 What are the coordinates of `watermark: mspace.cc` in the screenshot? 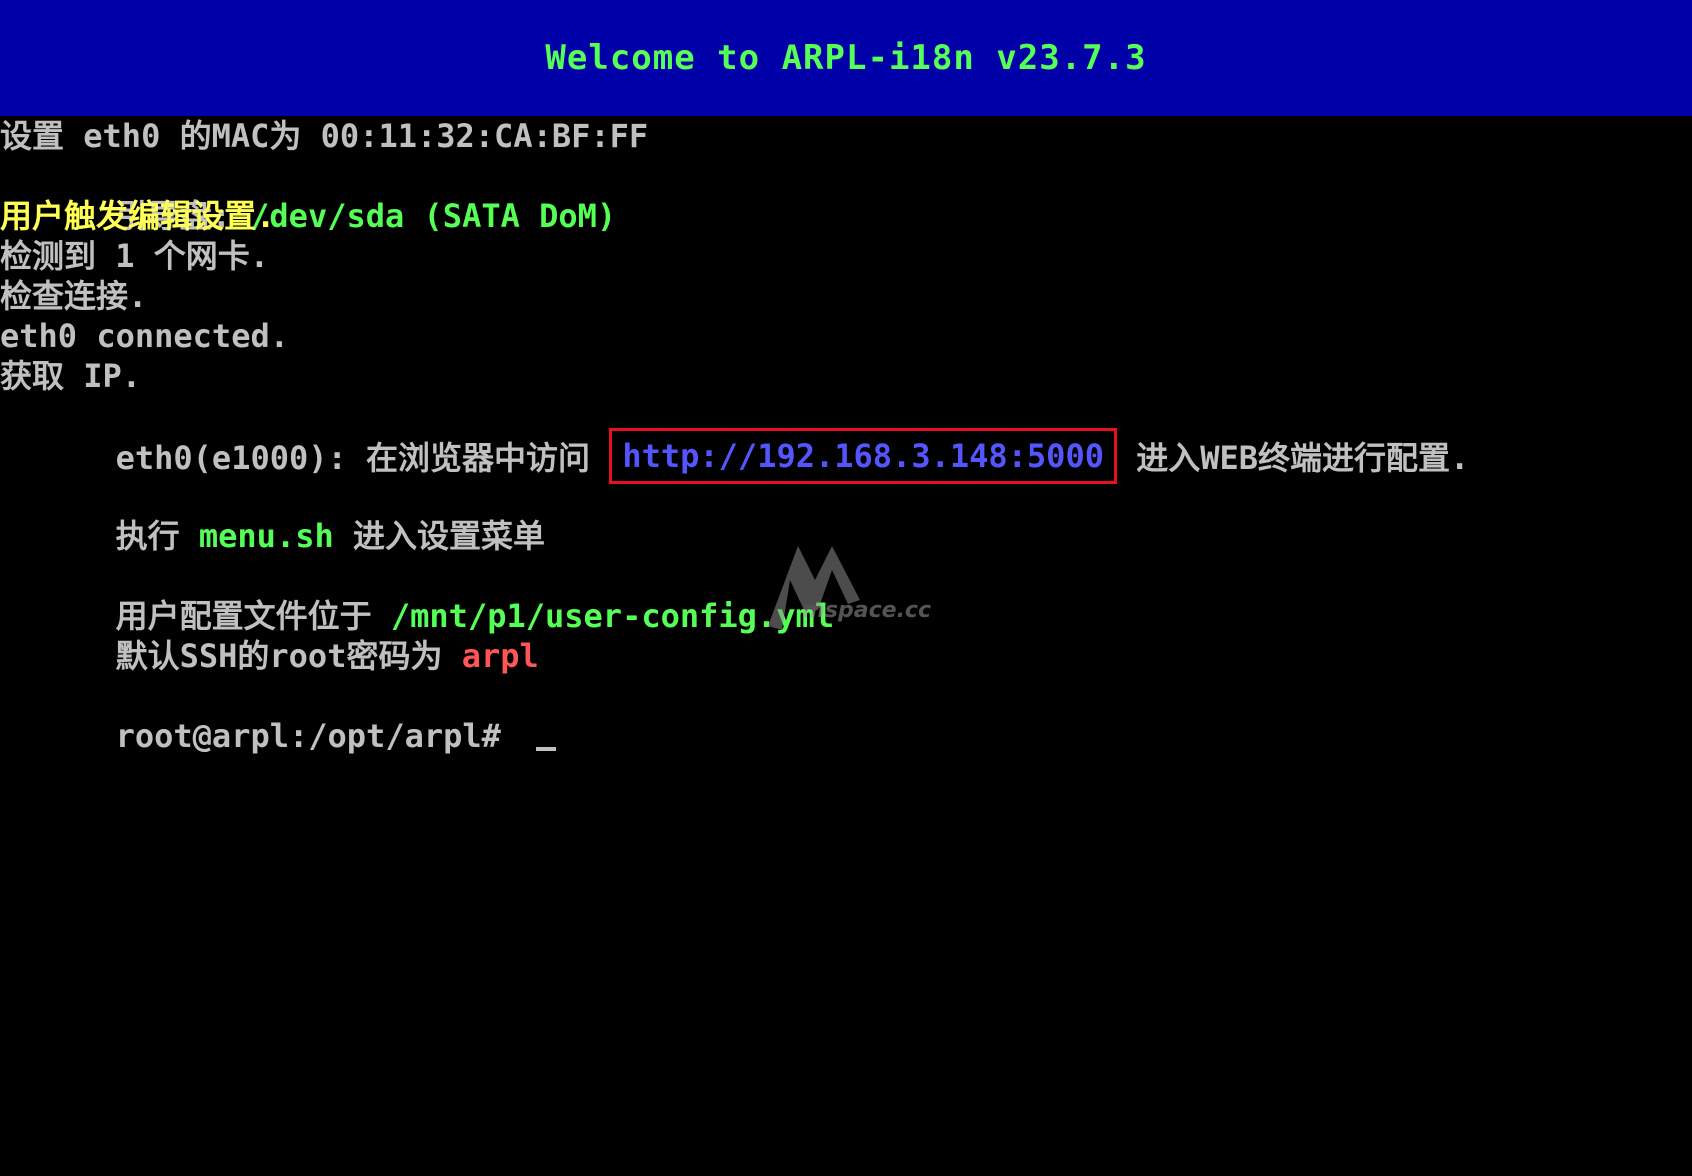 It's located at (860, 590).